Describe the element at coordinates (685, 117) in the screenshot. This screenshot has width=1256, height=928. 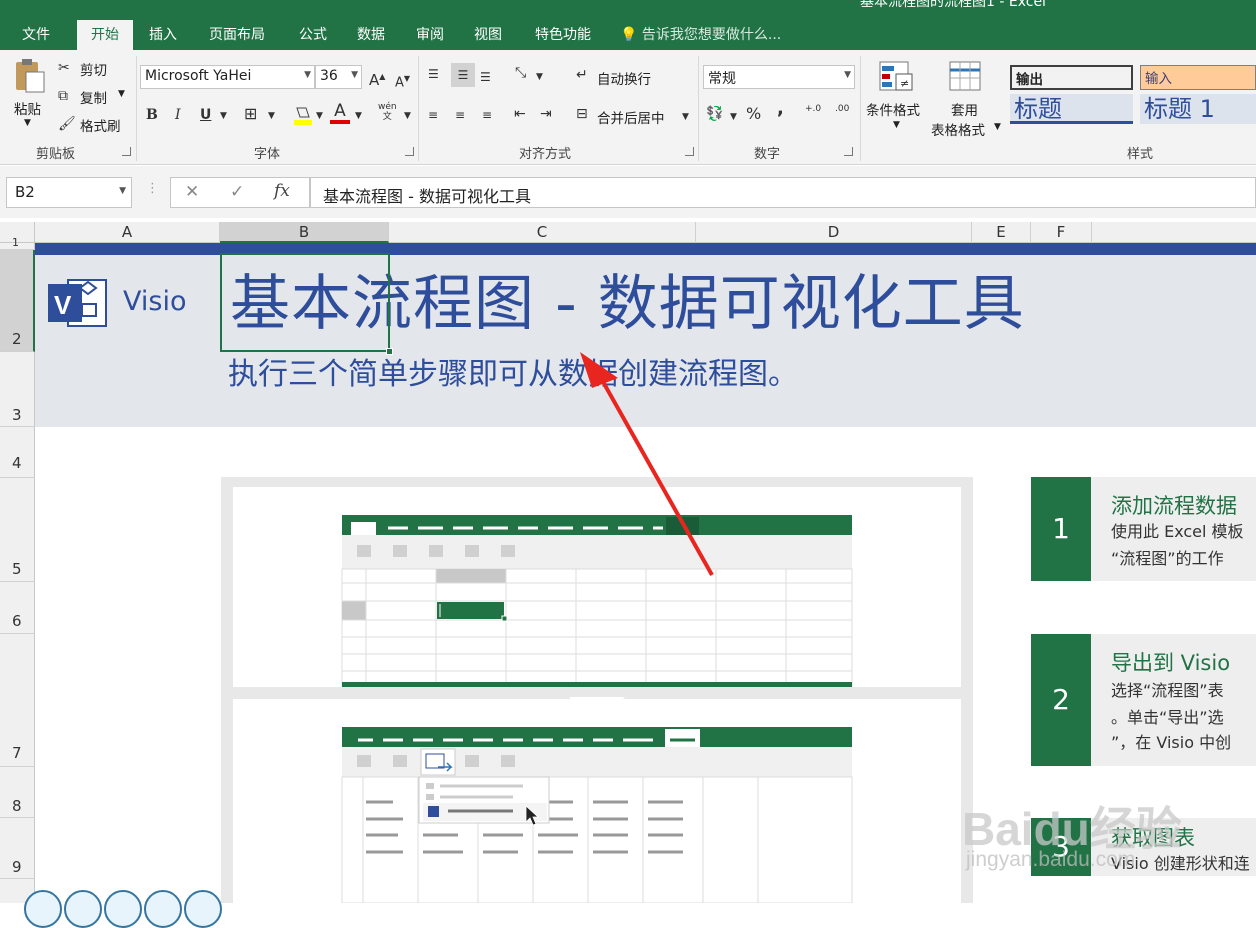
I see `merge-dropdown-icon: ▼` at that location.